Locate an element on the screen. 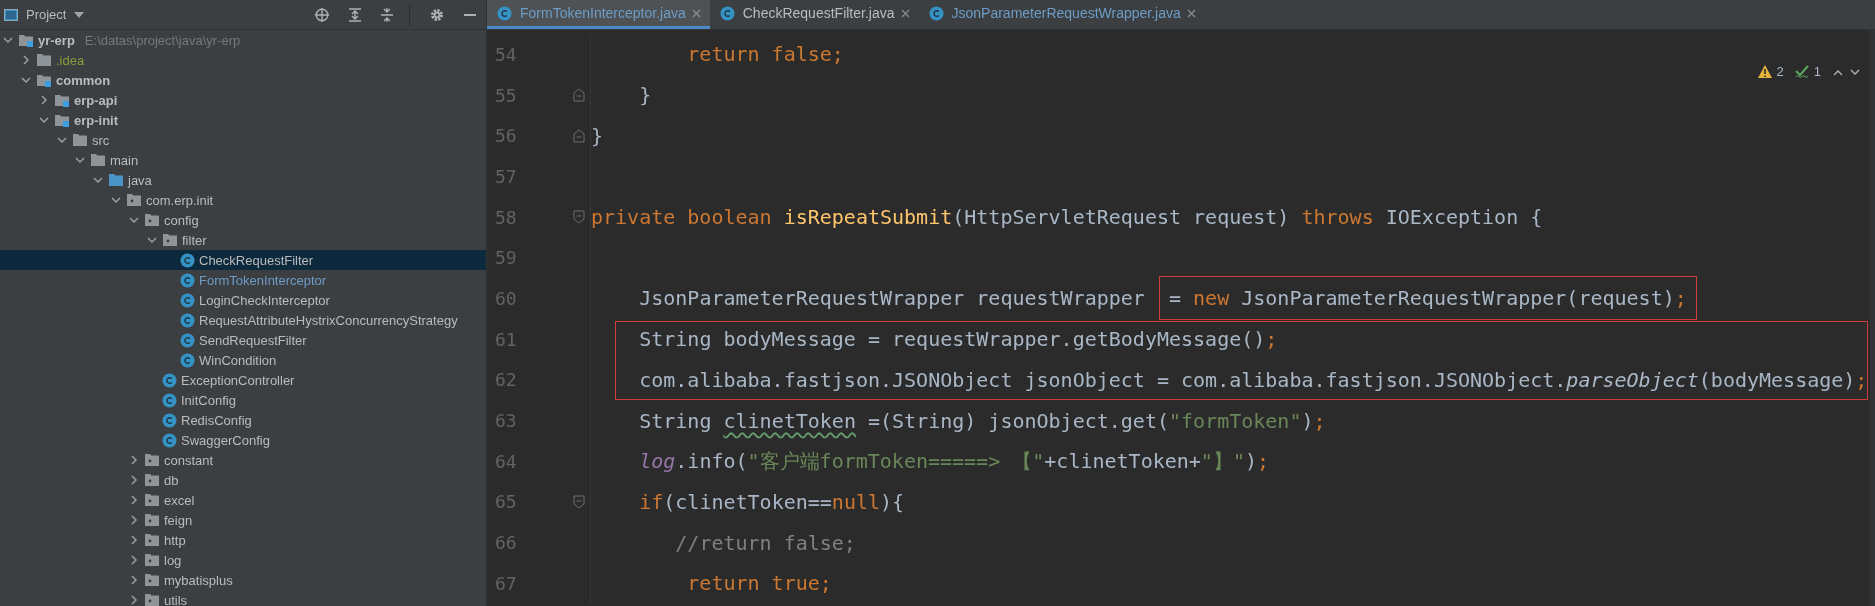 This screenshot has width=1875, height=606. file-name: WinCondition is located at coordinates (238, 360).